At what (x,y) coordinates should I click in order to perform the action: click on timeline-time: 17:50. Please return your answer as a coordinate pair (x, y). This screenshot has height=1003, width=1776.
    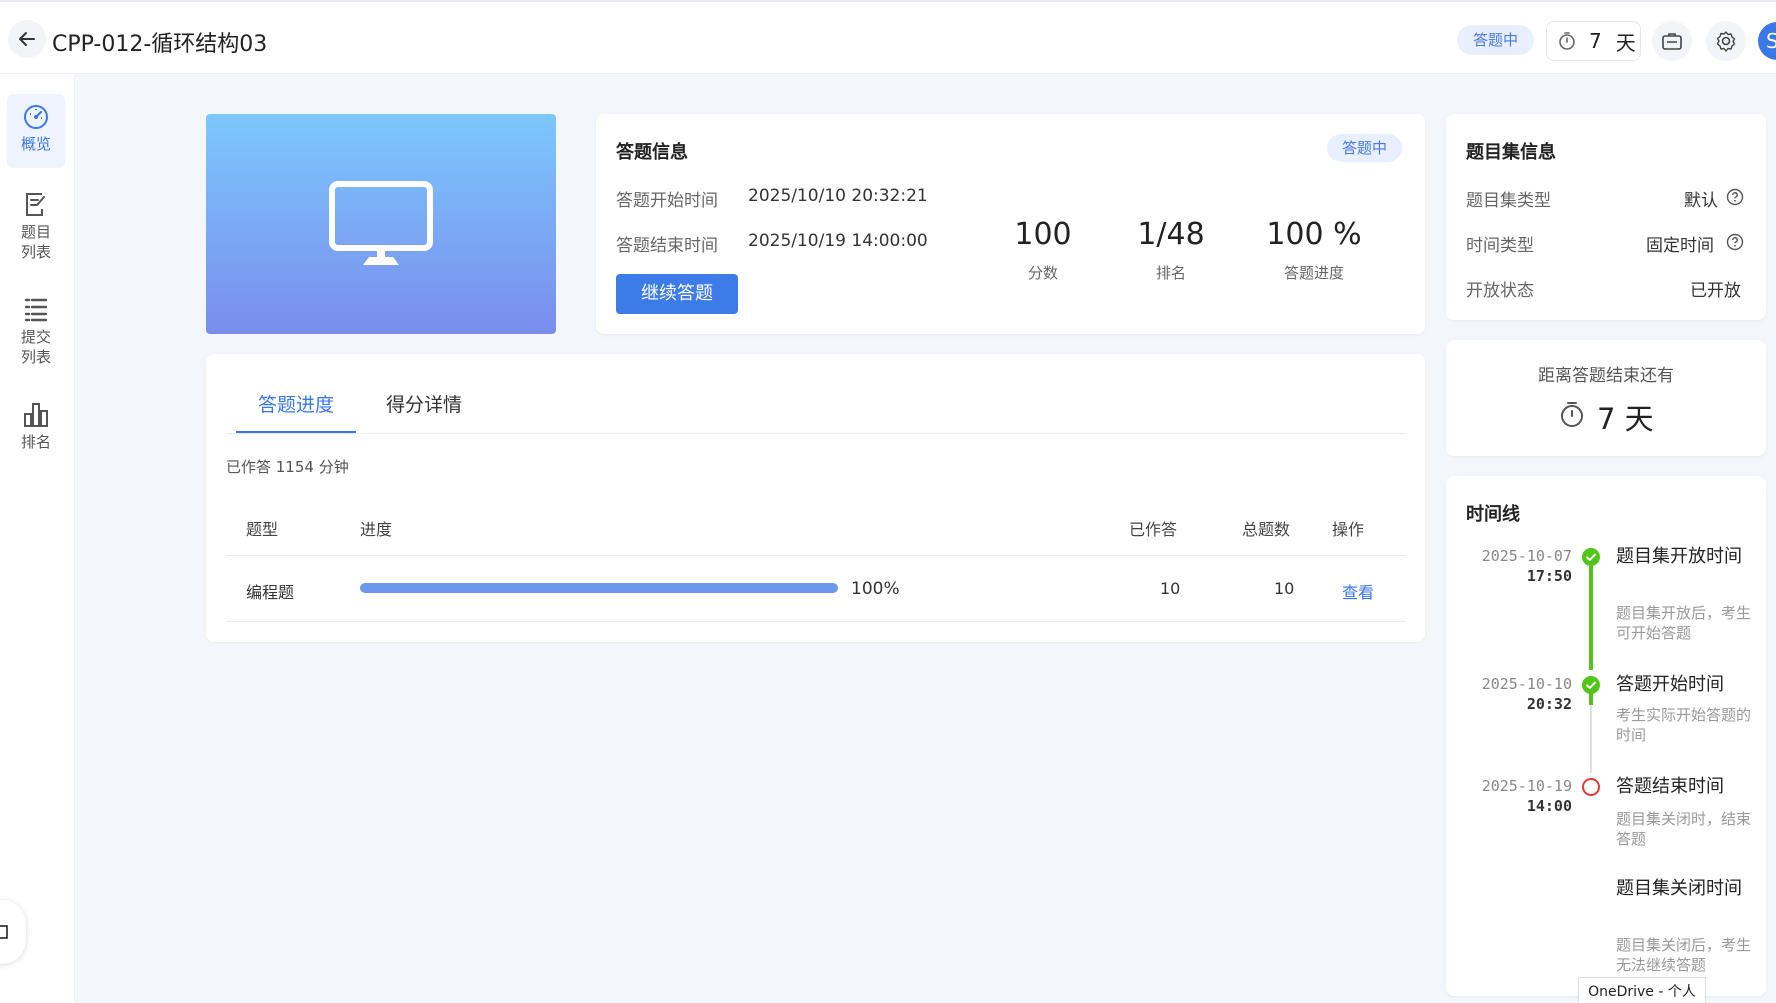
    Looking at the image, I should click on (1549, 576).